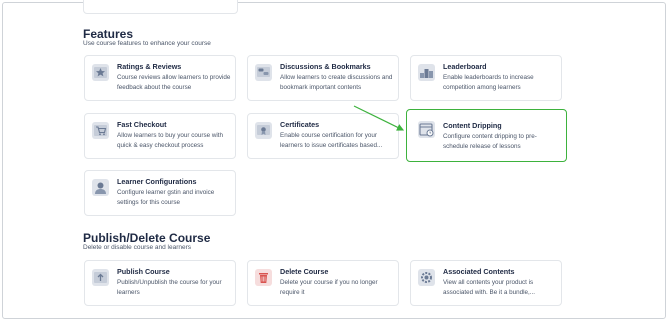 The image size is (670, 322). Describe the element at coordinates (157, 181) in the screenshot. I see `card-title: Learner Configurations` at that location.